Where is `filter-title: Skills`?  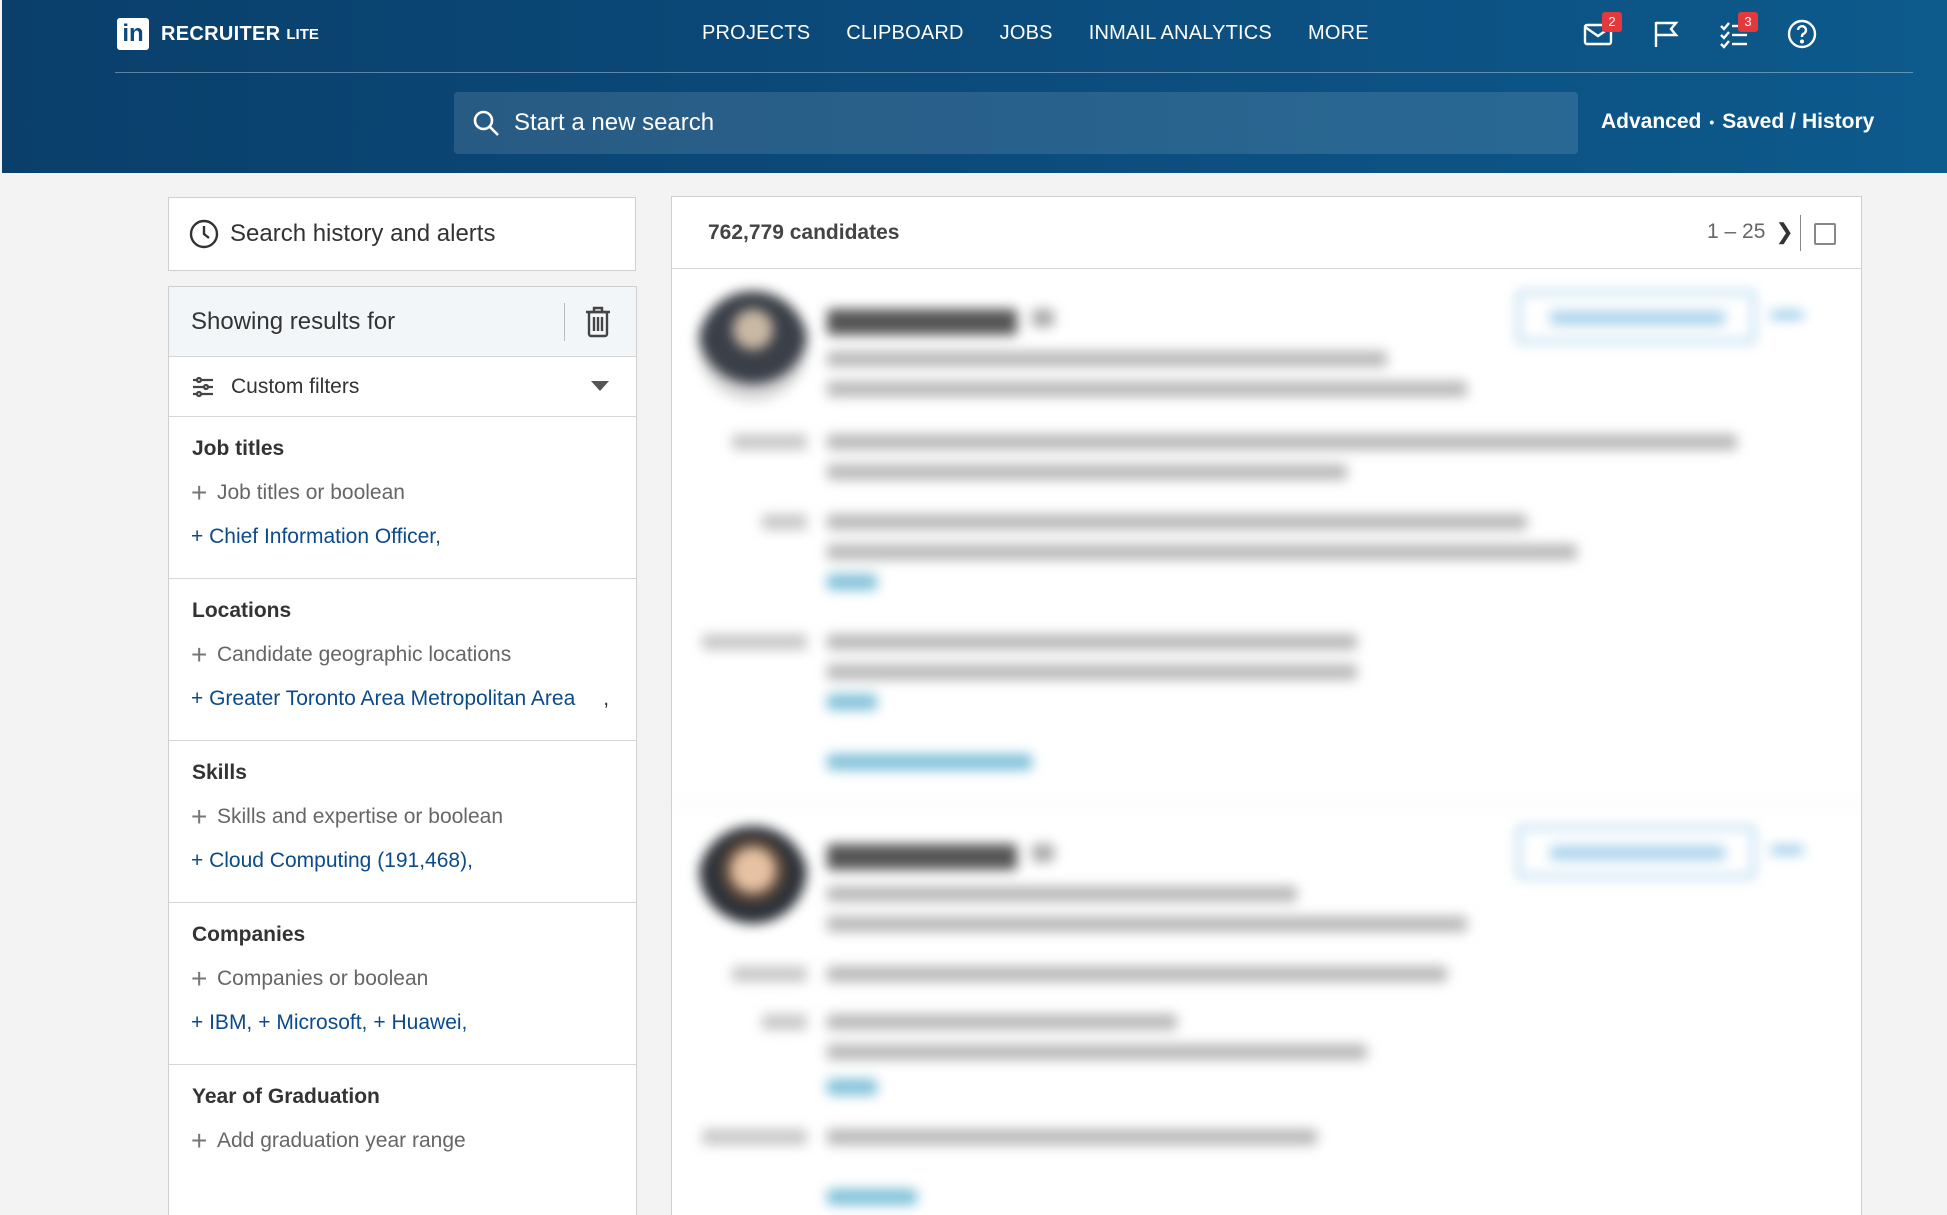
filter-title: Skills is located at coordinates (219, 772).